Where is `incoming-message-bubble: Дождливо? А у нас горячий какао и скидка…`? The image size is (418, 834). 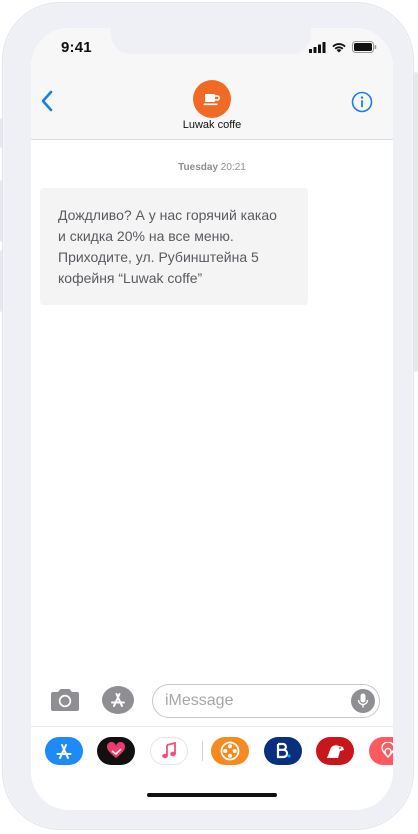 incoming-message-bubble: Дождливо? А у нас горячий какао и скидка… is located at coordinates (174, 246).